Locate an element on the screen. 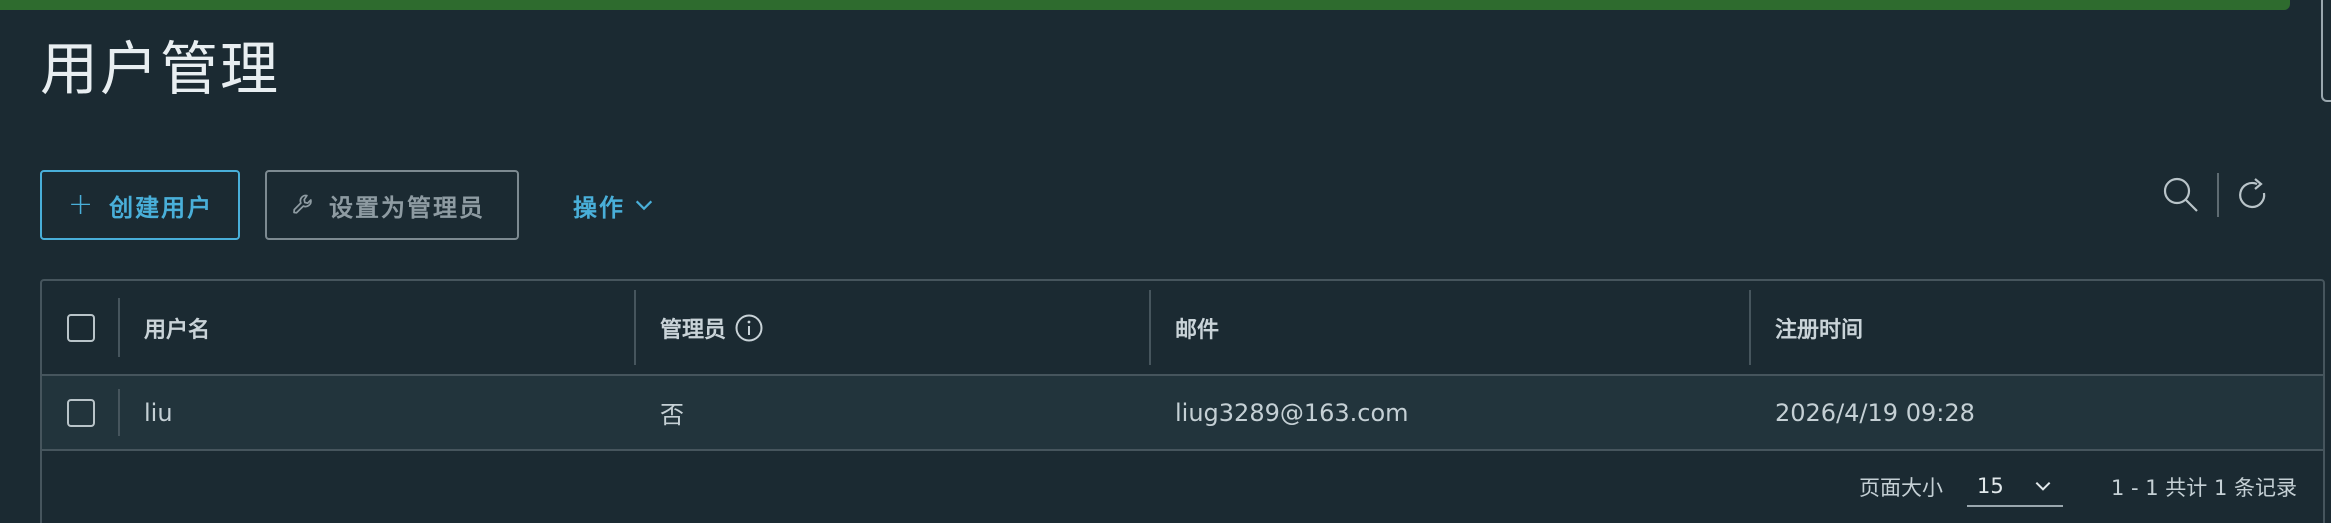 This screenshot has width=2331, height=523. select-all-cell is located at coordinates (81, 327).